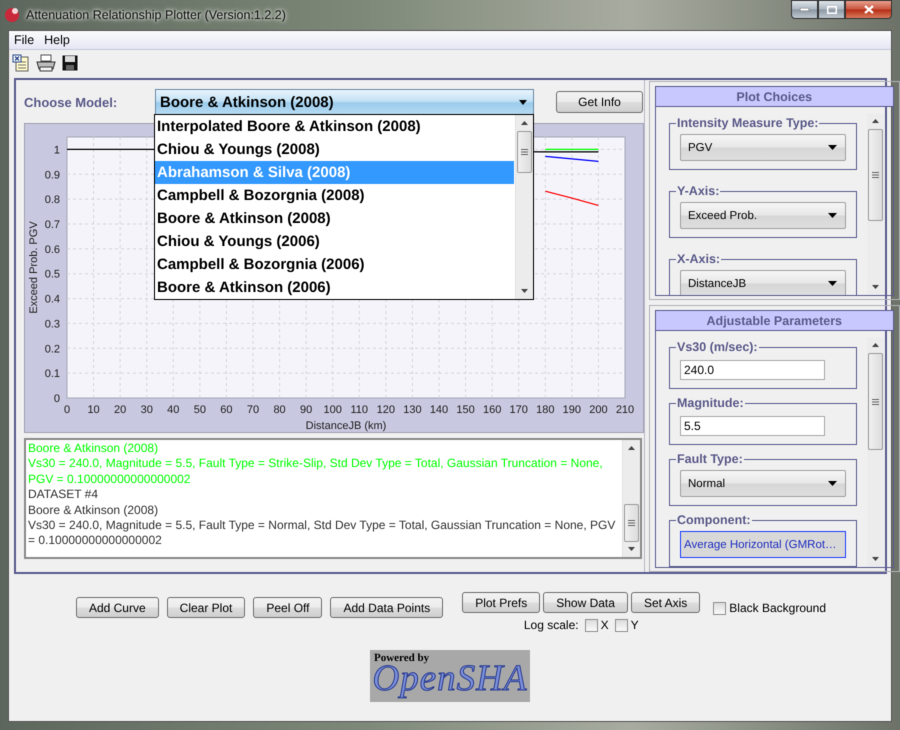 The height and width of the screenshot is (730, 900). Describe the element at coordinates (279, 410) in the screenshot. I see `tick-label: 80` at that location.